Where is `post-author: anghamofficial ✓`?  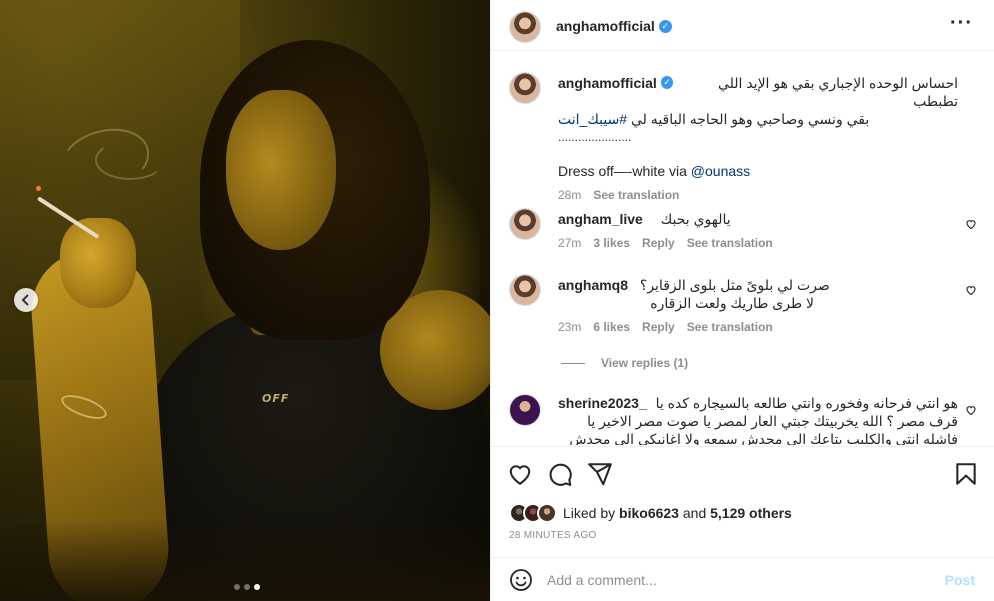
post-author: anghamofficial ✓ is located at coordinates (614, 26).